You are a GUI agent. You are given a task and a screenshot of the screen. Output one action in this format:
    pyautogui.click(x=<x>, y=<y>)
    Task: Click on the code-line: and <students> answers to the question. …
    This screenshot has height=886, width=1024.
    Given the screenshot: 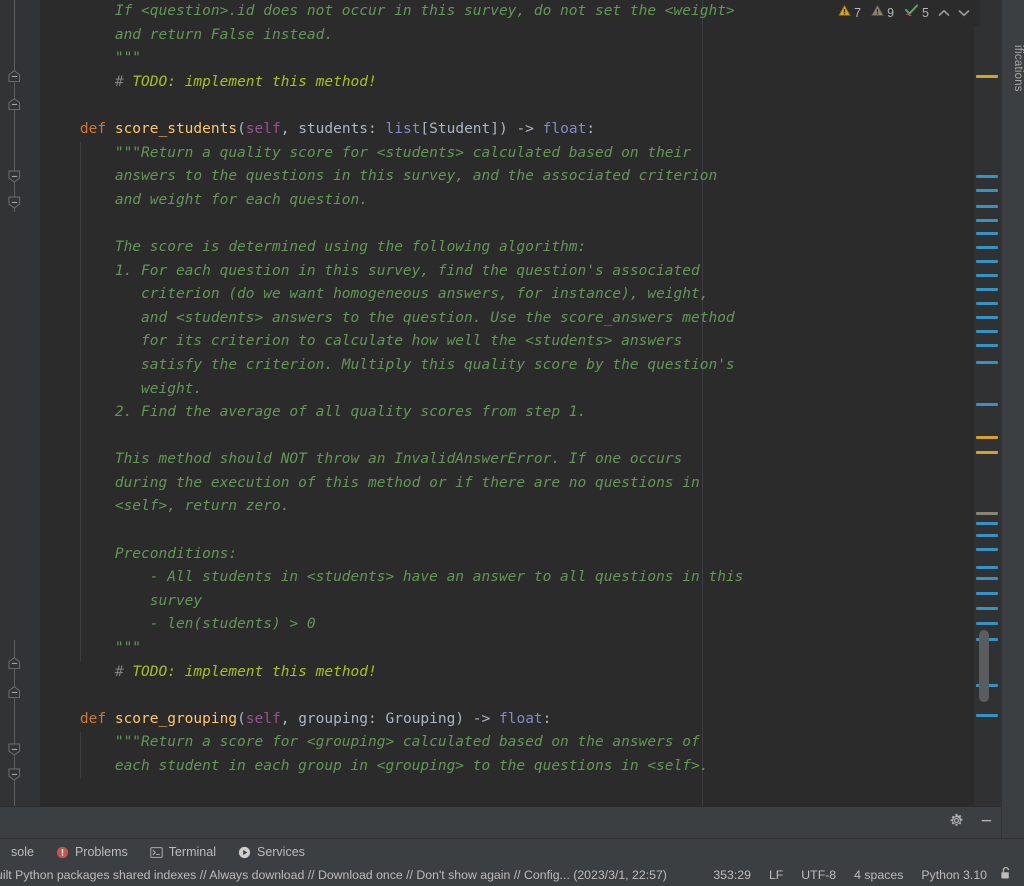 What is the action you would take?
    pyautogui.click(x=509, y=319)
    